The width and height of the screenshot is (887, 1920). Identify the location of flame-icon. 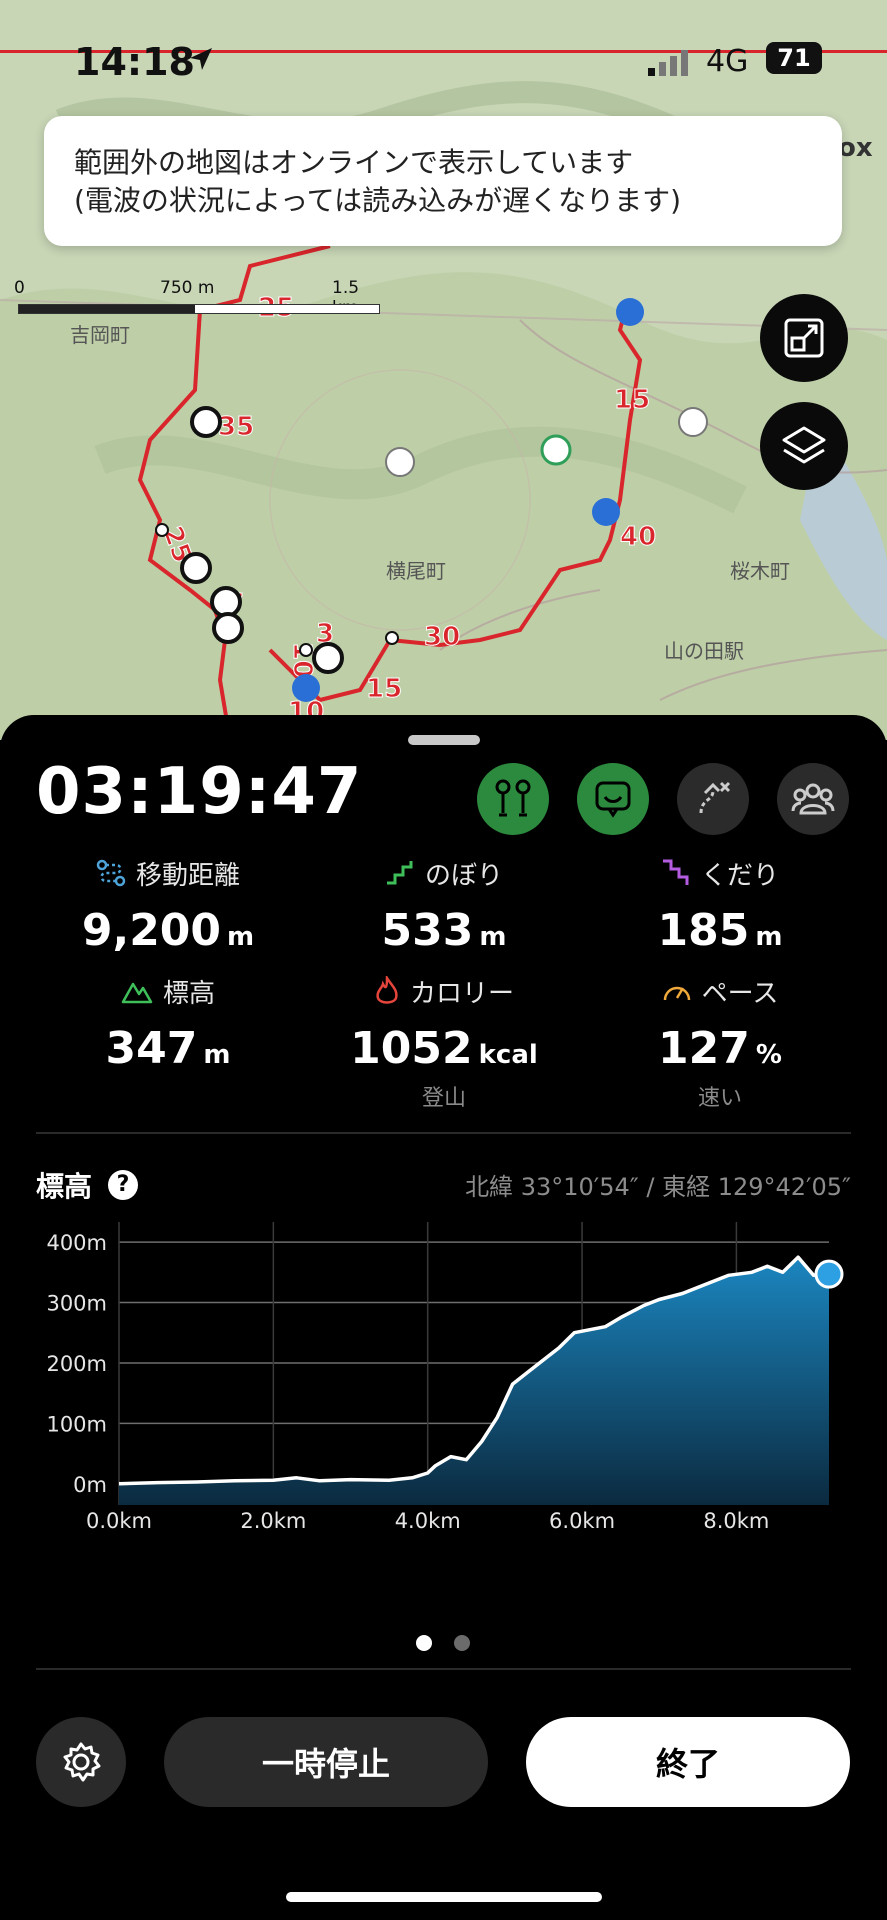
(387, 990).